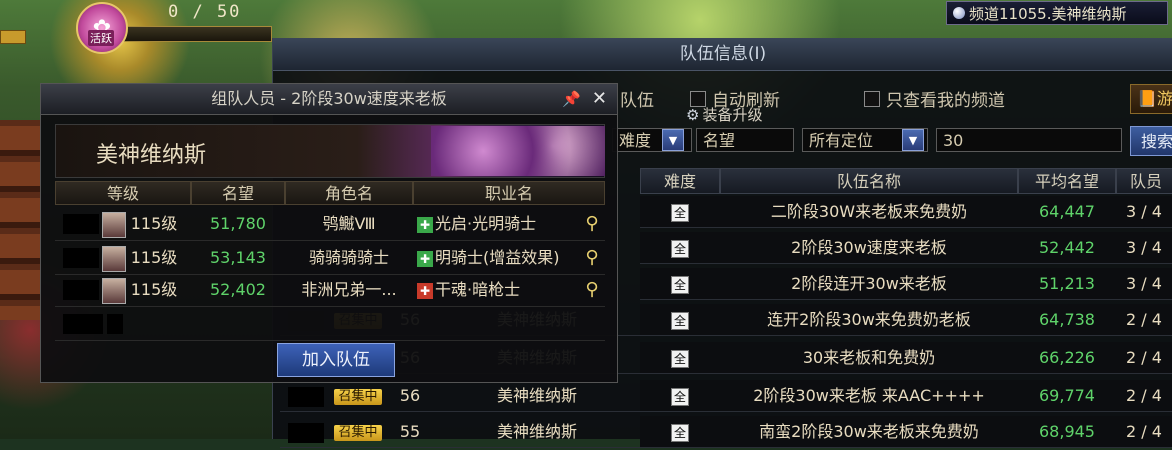  Describe the element at coordinates (1067, 432) in the screenshot. I see `avg-reputation: 68,945` at that location.